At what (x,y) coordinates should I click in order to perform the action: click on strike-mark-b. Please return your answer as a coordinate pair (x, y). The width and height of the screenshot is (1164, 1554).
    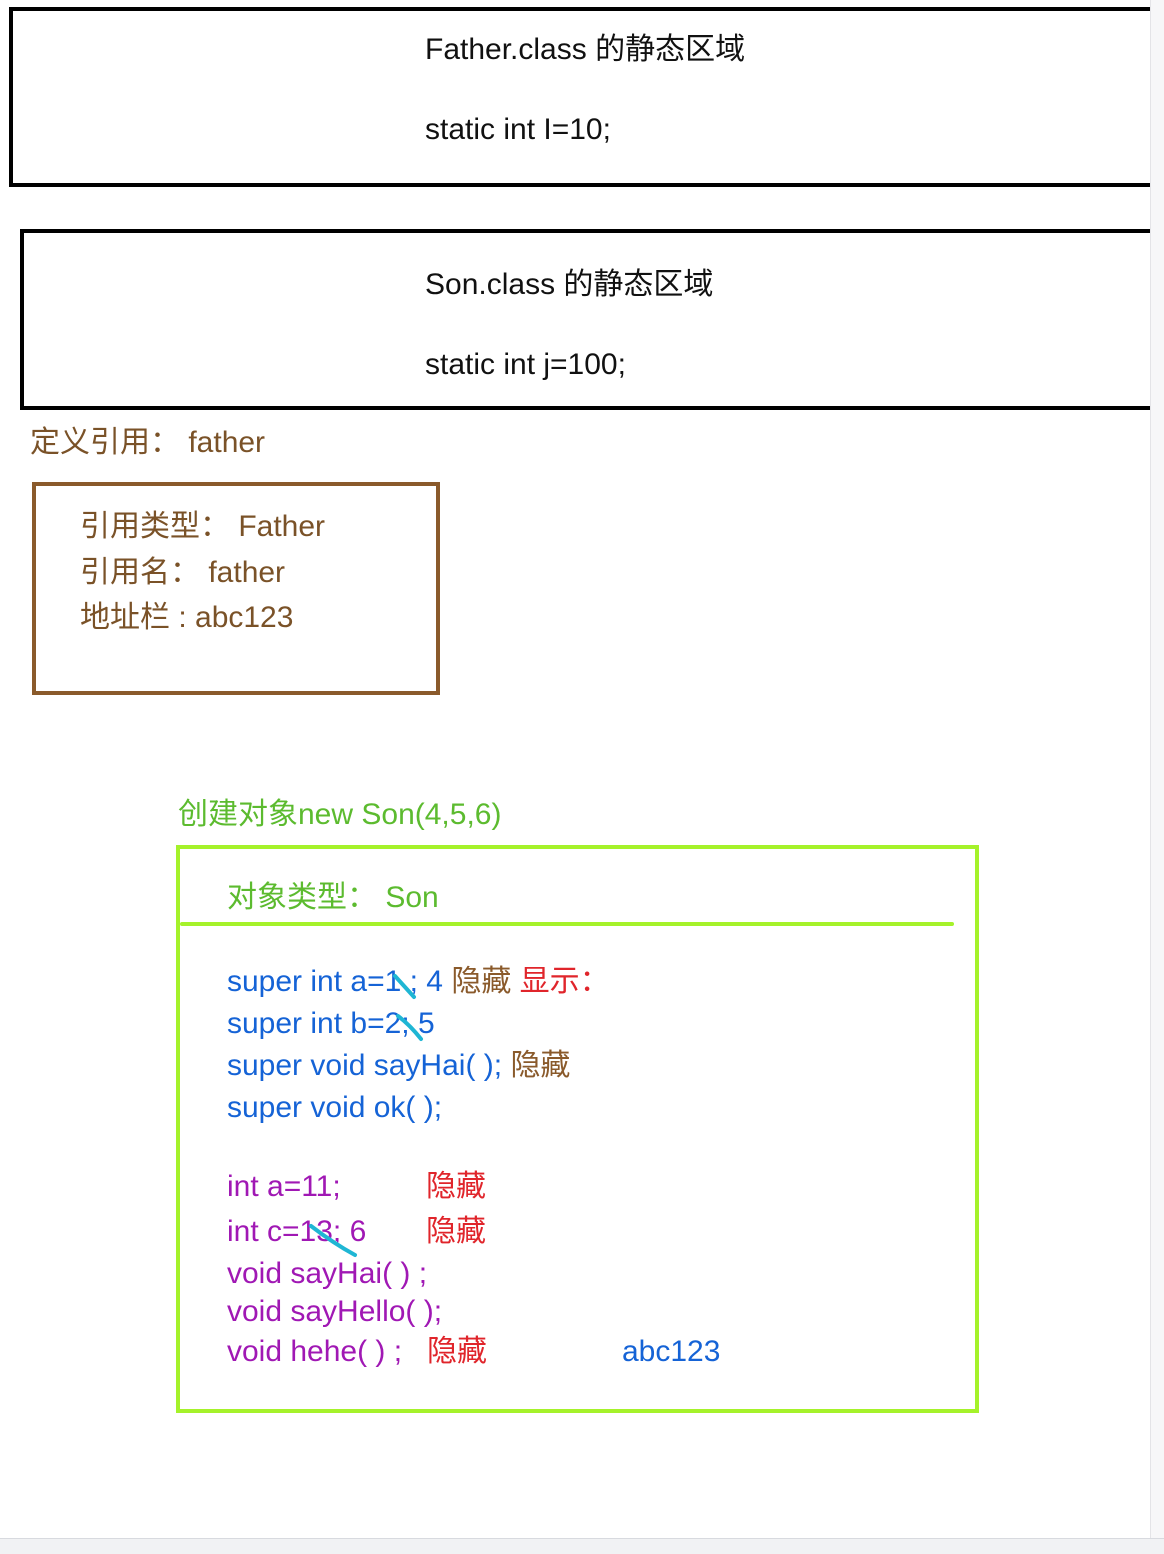
    Looking at the image, I should click on (409, 1027).